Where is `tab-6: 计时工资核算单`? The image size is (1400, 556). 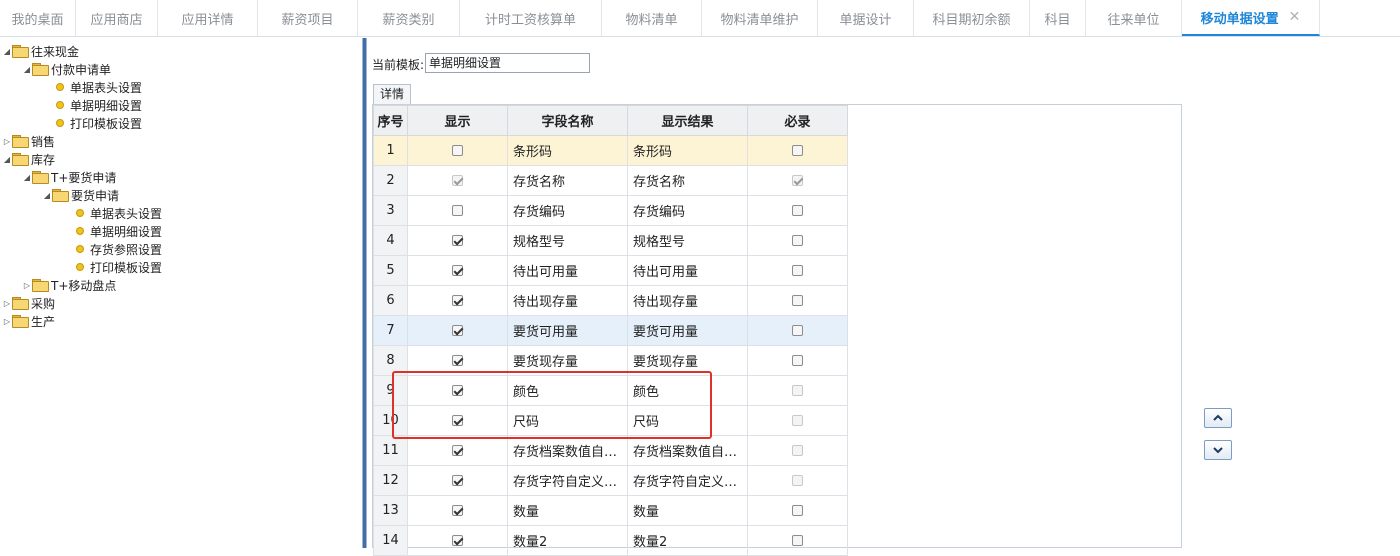 tab-6: 计时工资核算单 is located at coordinates (531, 18).